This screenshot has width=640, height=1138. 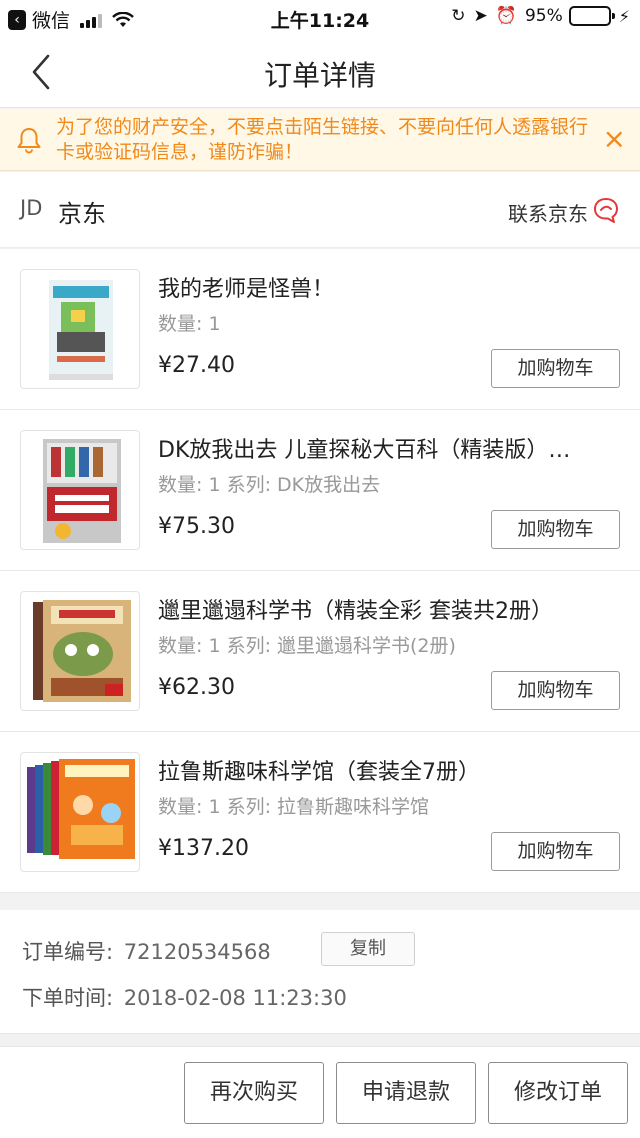 I want to click on buy-again-button: 再次购买, so click(x=254, y=1093).